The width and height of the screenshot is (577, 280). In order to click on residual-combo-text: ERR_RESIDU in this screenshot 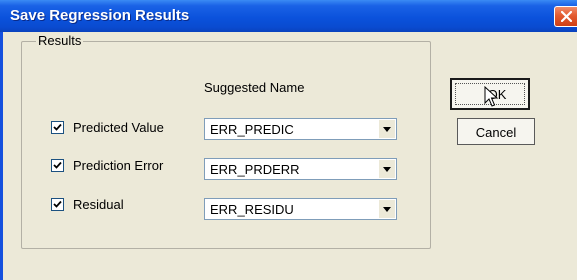, I will do `click(252, 209)`.